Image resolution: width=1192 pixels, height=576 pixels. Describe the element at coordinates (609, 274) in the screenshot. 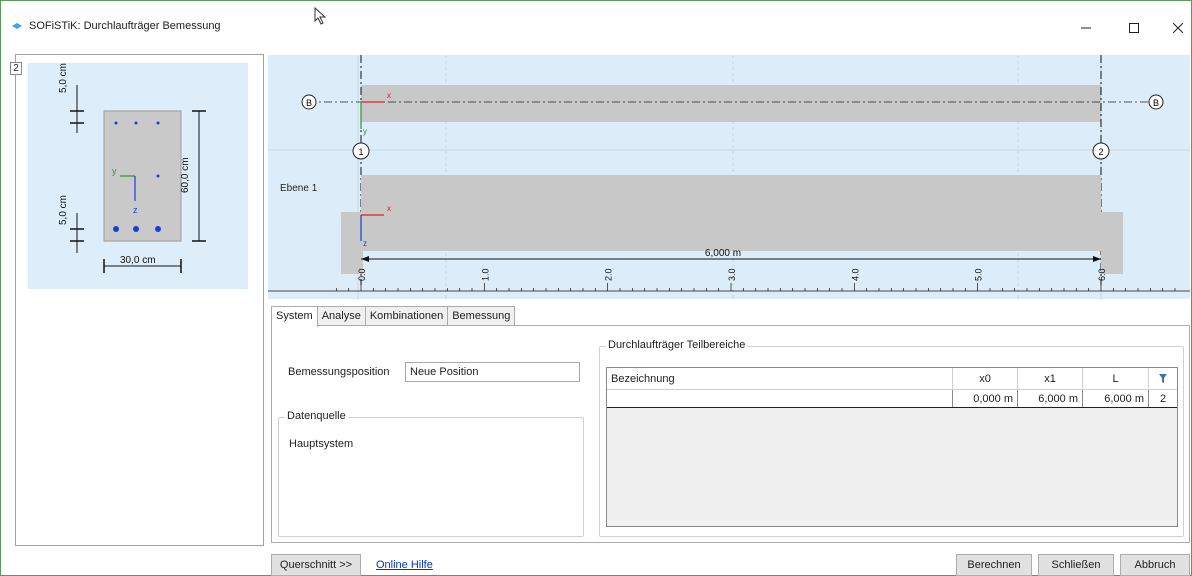

I see `ruler-tick-label: 2.0` at that location.